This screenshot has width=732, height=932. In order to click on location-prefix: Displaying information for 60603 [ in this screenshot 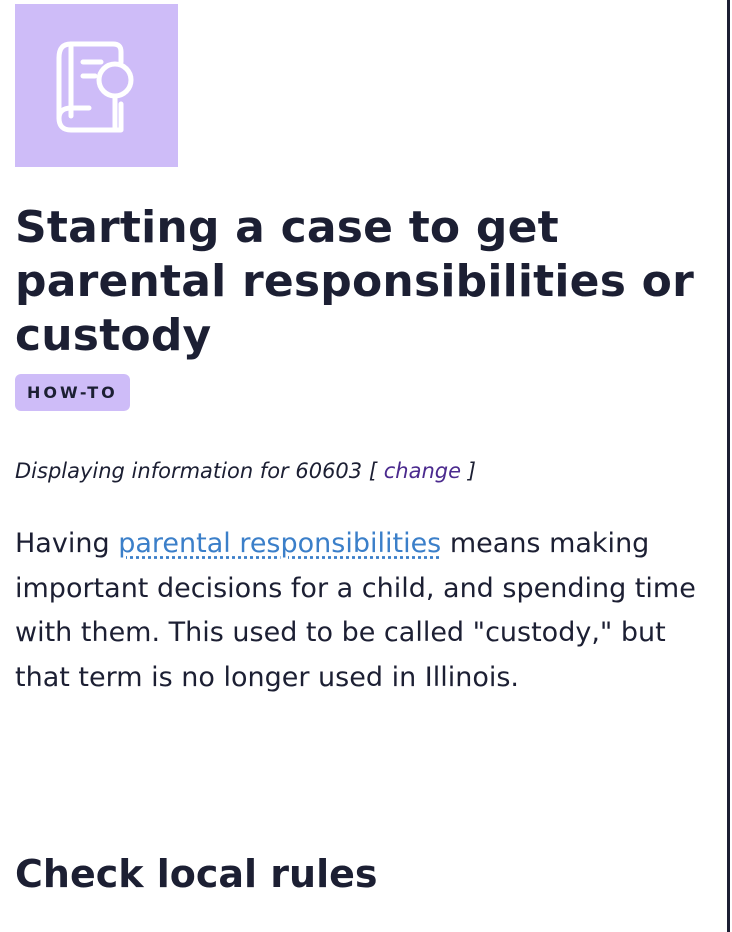, I will do `click(196, 471)`.